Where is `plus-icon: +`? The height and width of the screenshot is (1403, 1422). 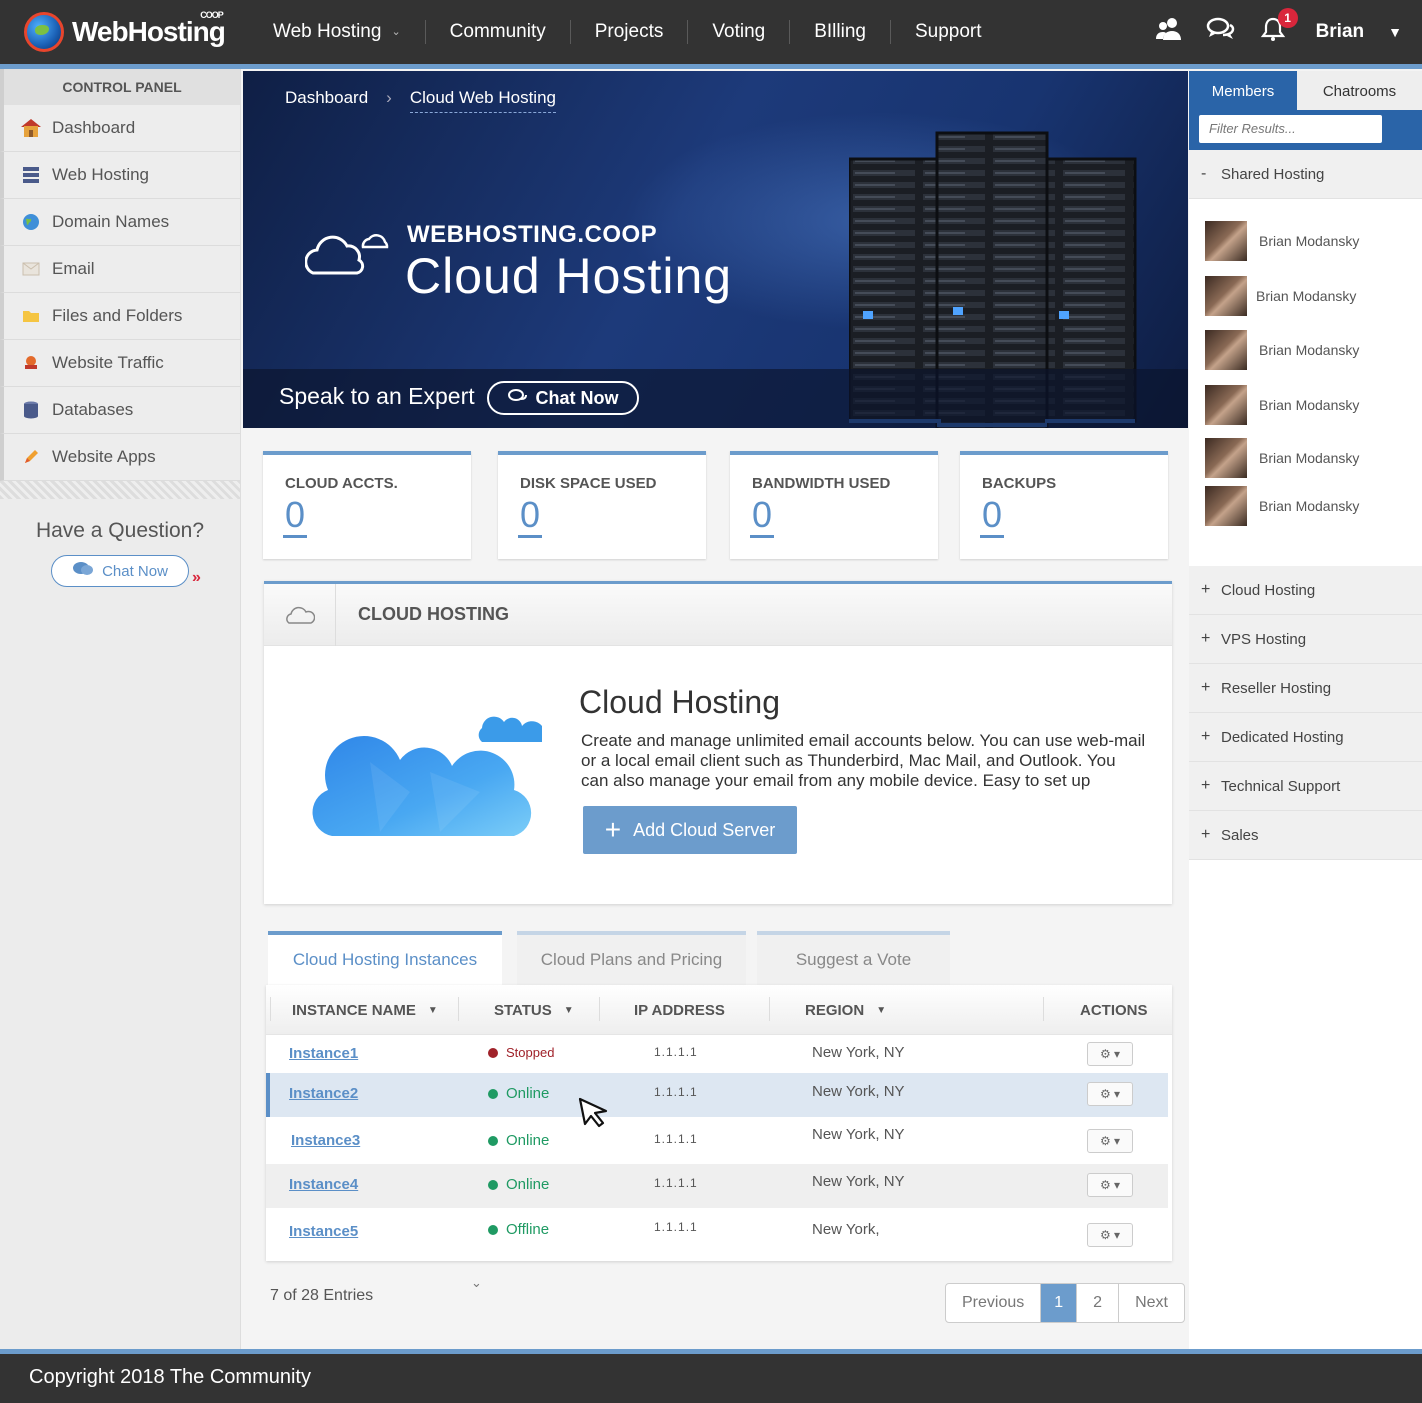
plus-icon: + is located at coordinates (613, 829).